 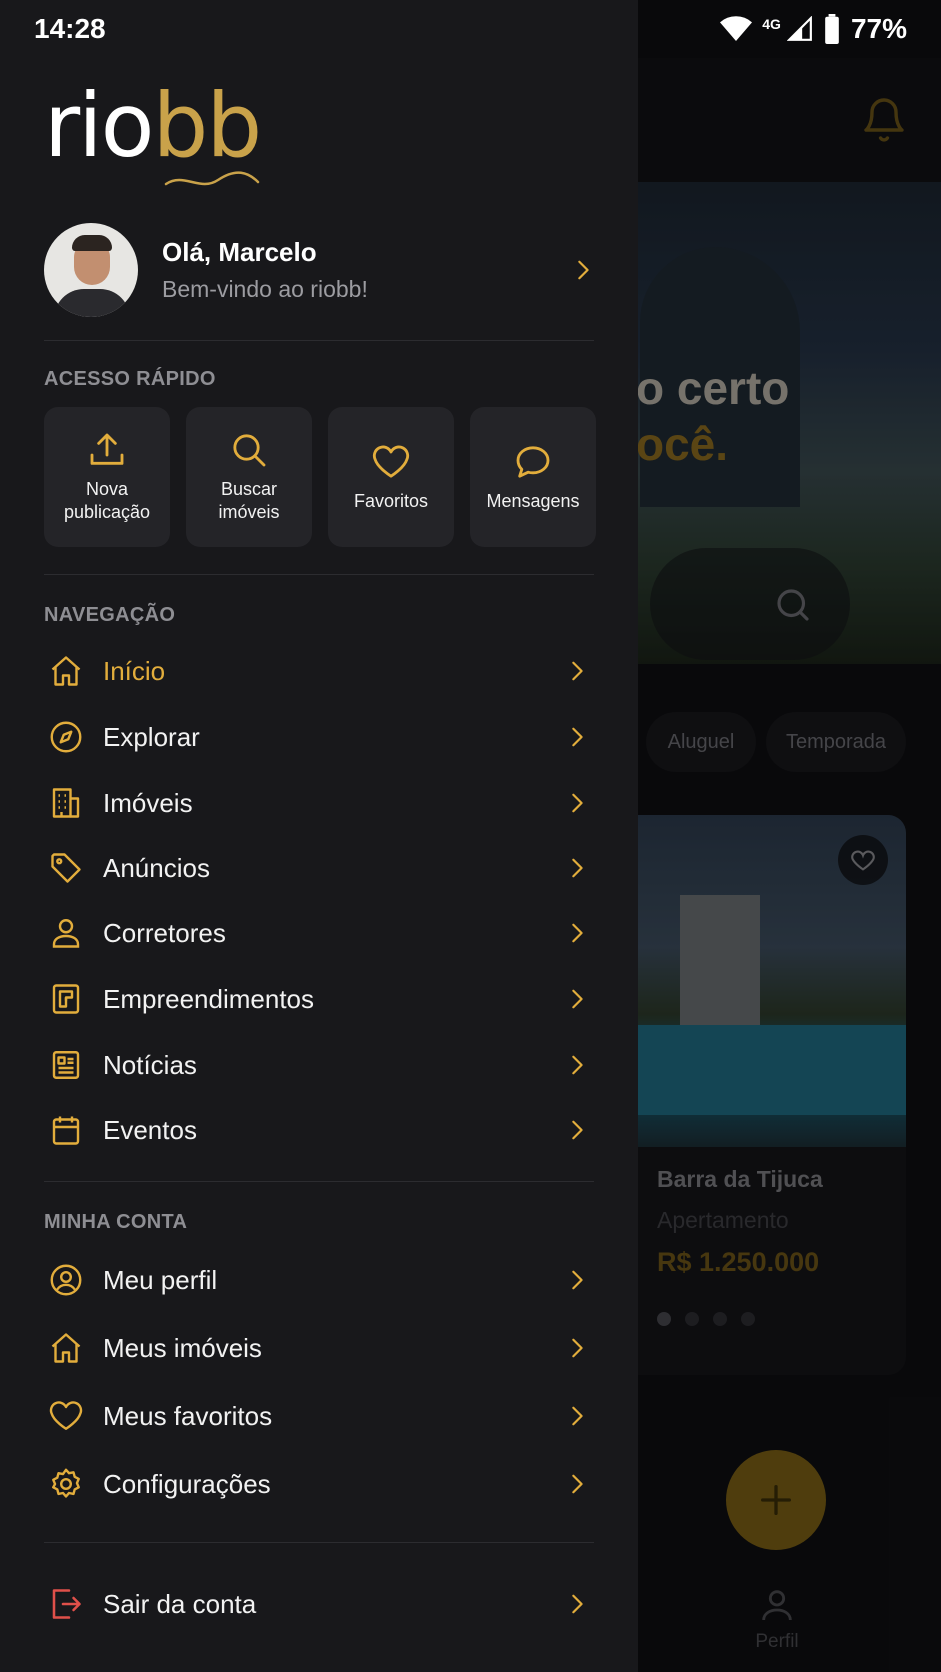 I want to click on nav-item-meu-perfil: Meu perfil, so click(x=319, y=1280).